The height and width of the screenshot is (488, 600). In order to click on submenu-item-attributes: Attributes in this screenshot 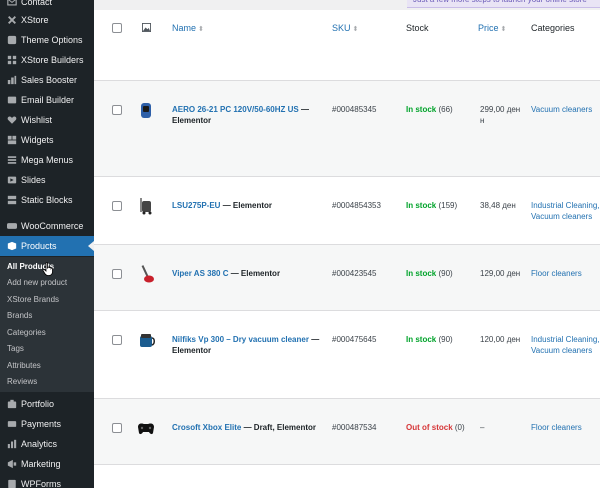, I will do `click(24, 365)`.